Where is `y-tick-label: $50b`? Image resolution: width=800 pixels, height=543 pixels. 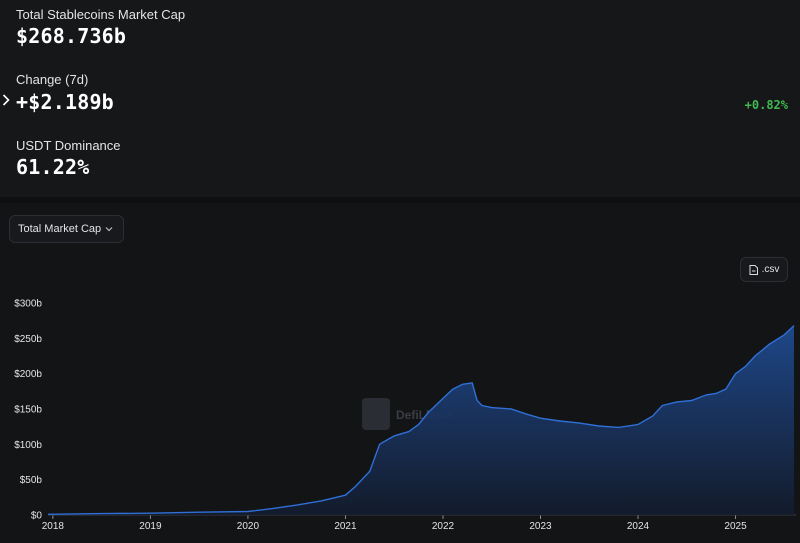 y-tick-label: $50b is located at coordinates (31, 480).